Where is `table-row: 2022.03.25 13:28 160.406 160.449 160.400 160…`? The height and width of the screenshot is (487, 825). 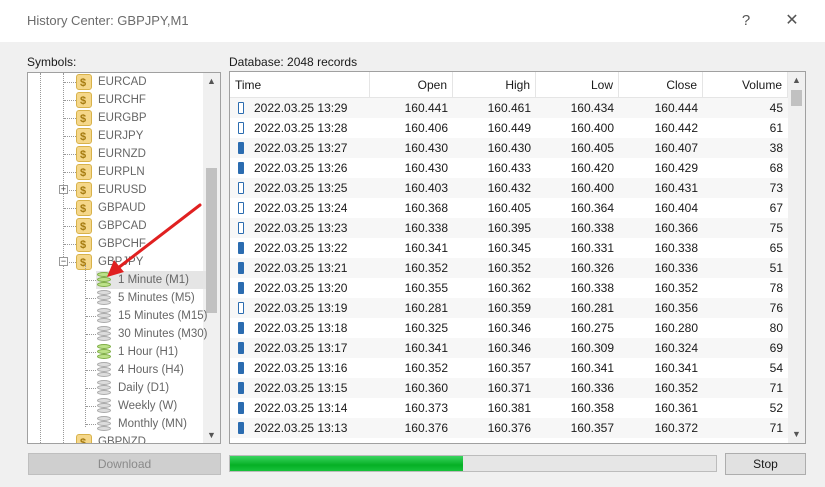
table-row: 2022.03.25 13:28 160.406 160.449 160.400 160… is located at coordinates (509, 128).